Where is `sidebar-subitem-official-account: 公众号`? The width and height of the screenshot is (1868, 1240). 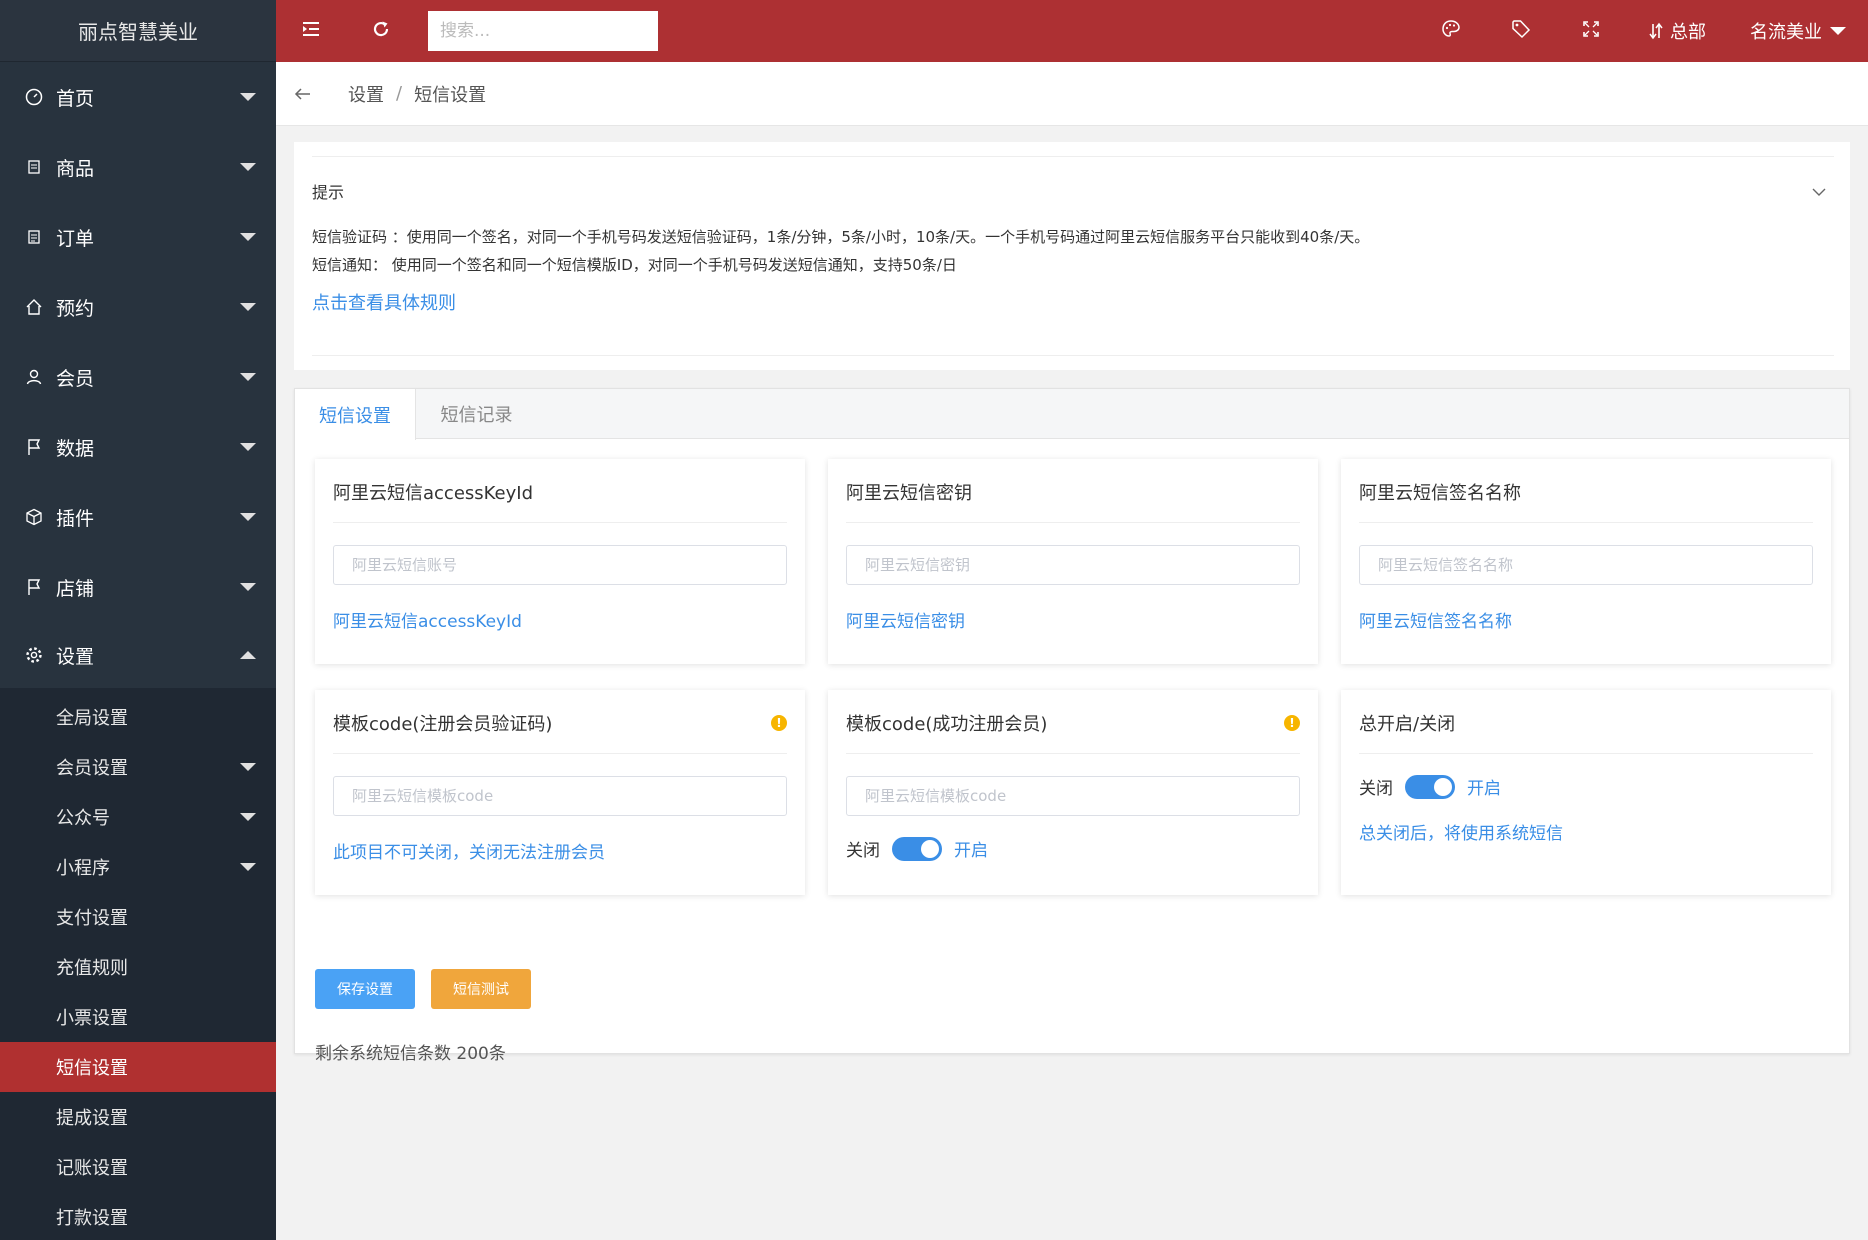
sidebar-subitem-official-account: 公众号 is located at coordinates (138, 817).